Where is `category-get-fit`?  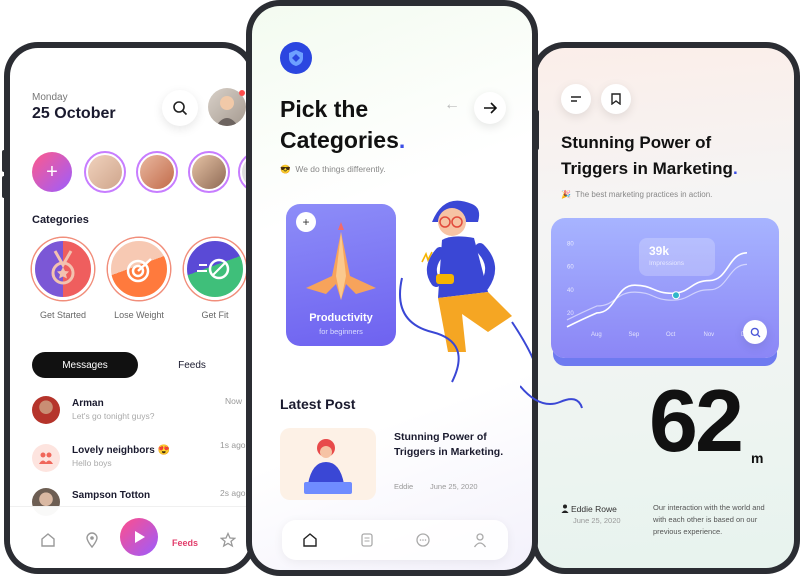 category-get-fit is located at coordinates (215, 269).